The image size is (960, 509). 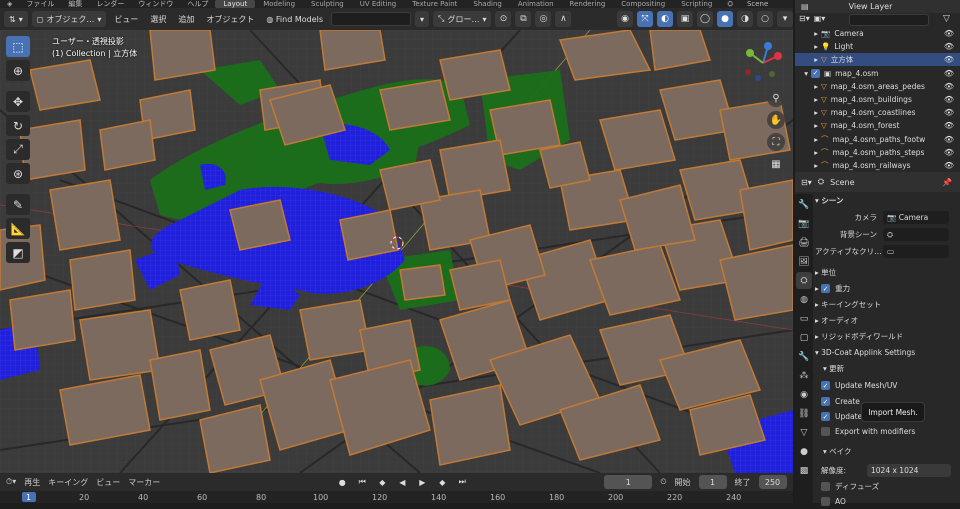 I want to click on workspace-tab-shading: Shading, so click(x=487, y=4).